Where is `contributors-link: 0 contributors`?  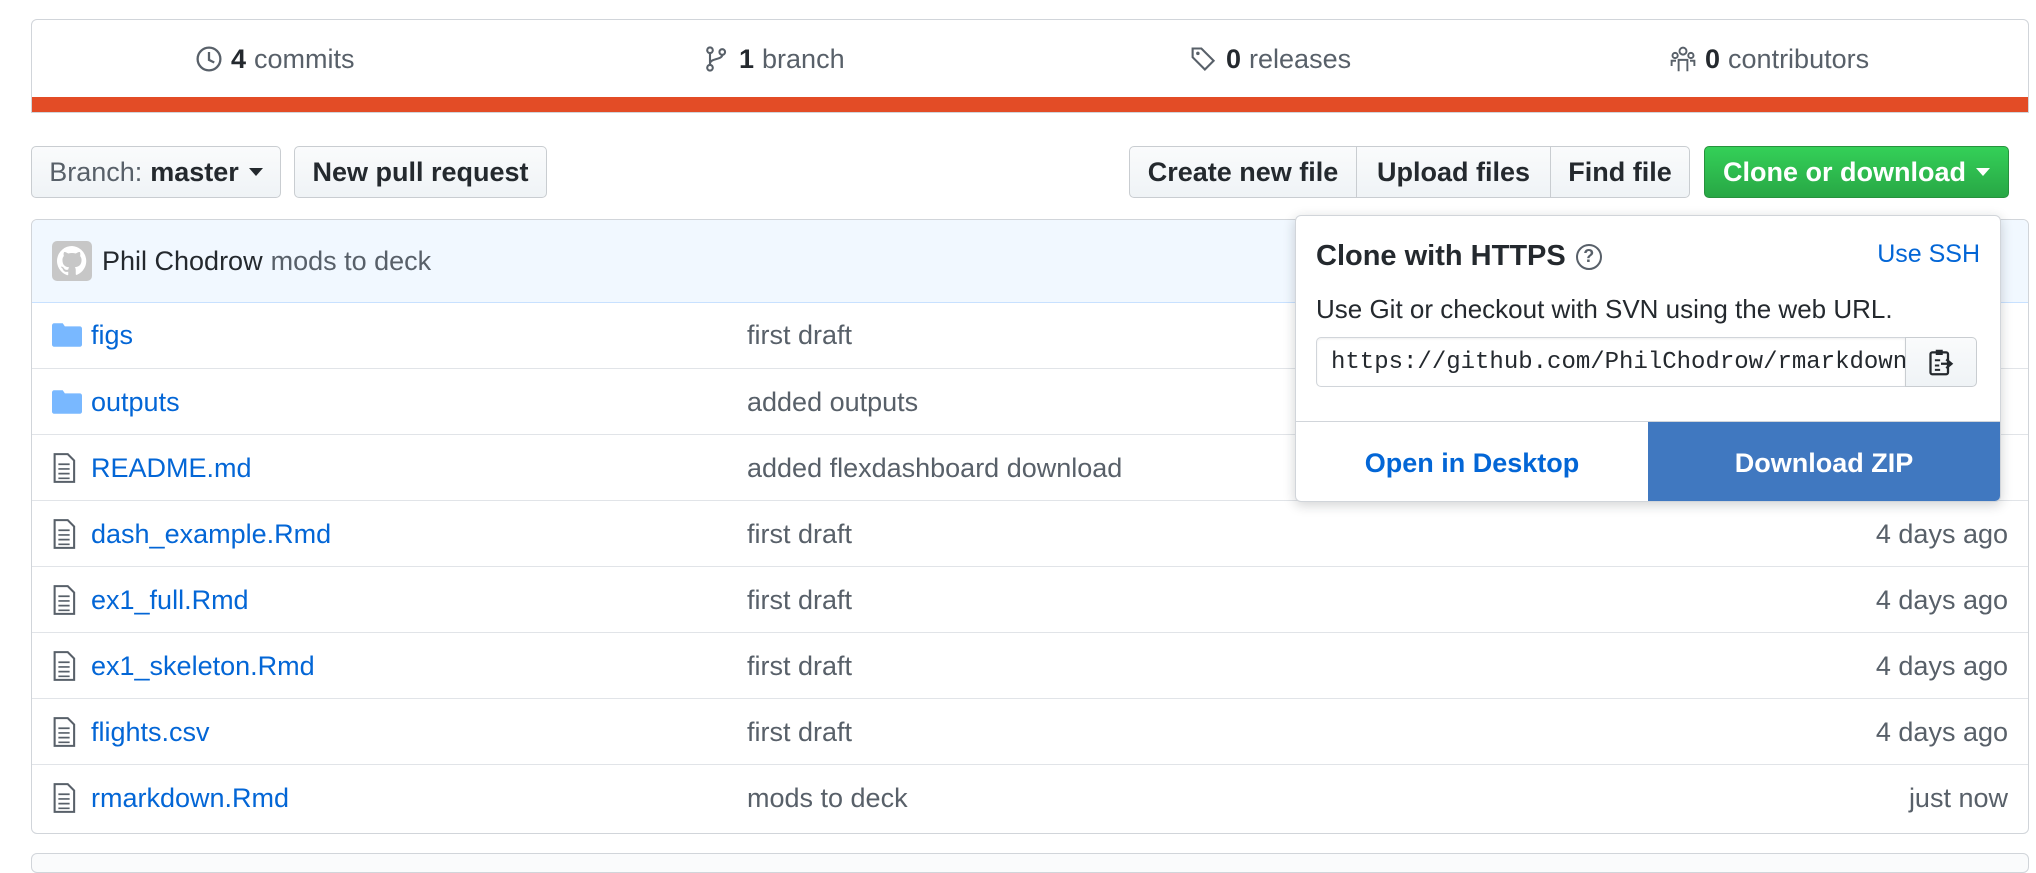 contributors-link: 0 contributors is located at coordinates (1769, 59).